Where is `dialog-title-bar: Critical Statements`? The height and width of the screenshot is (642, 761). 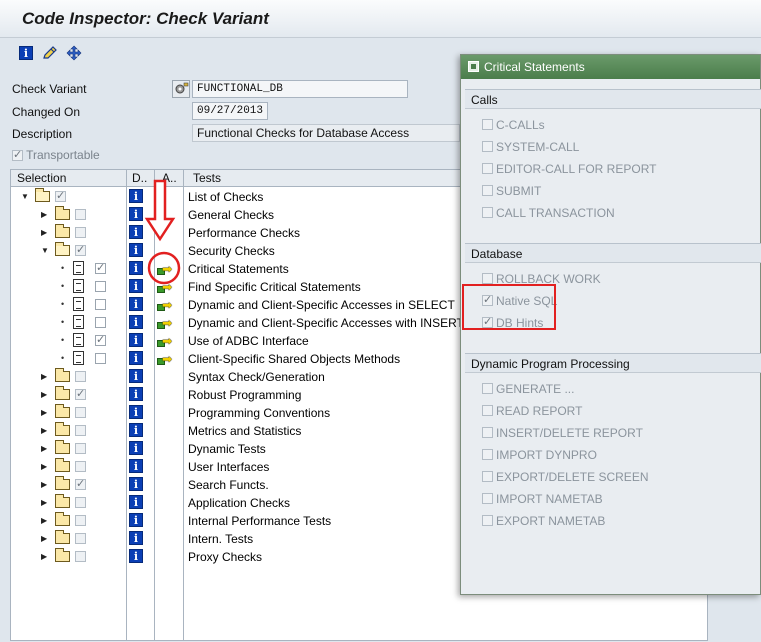
dialog-title-bar: Critical Statements is located at coordinates (610, 67).